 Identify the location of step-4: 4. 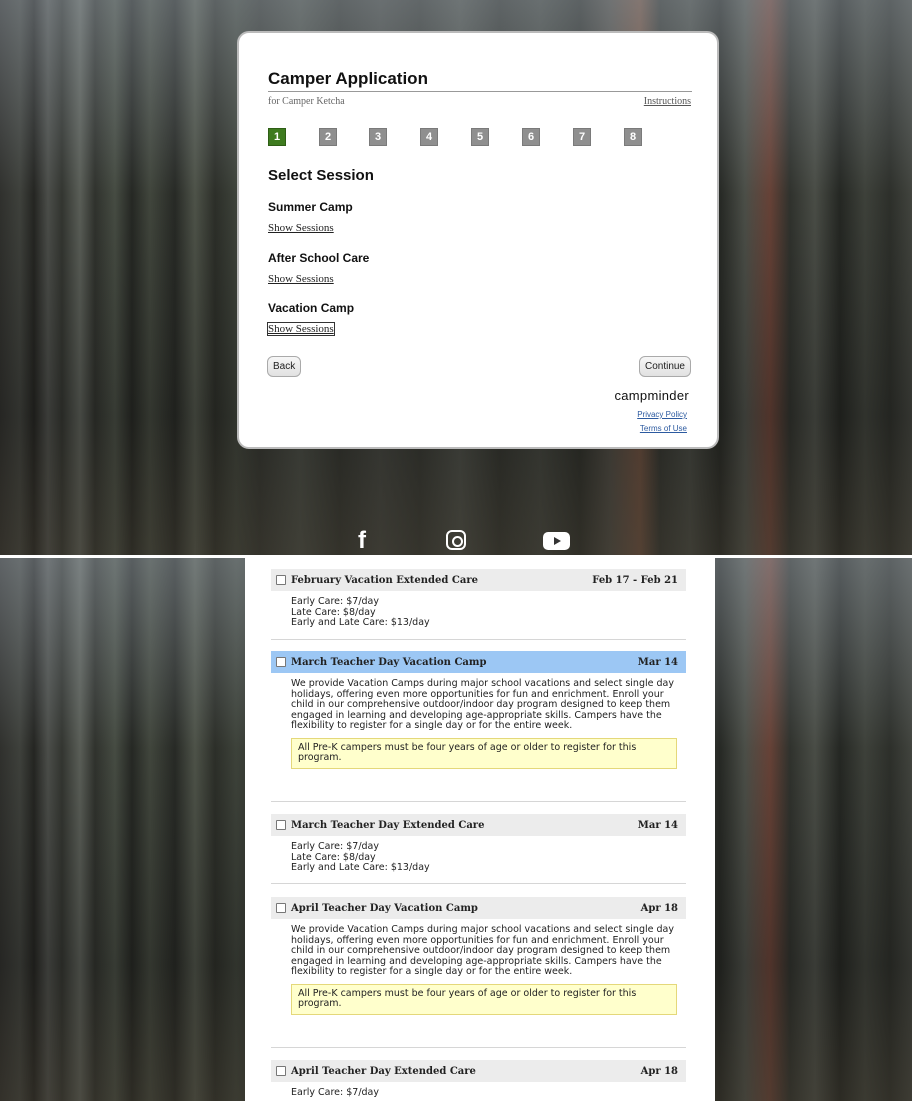
(429, 137).